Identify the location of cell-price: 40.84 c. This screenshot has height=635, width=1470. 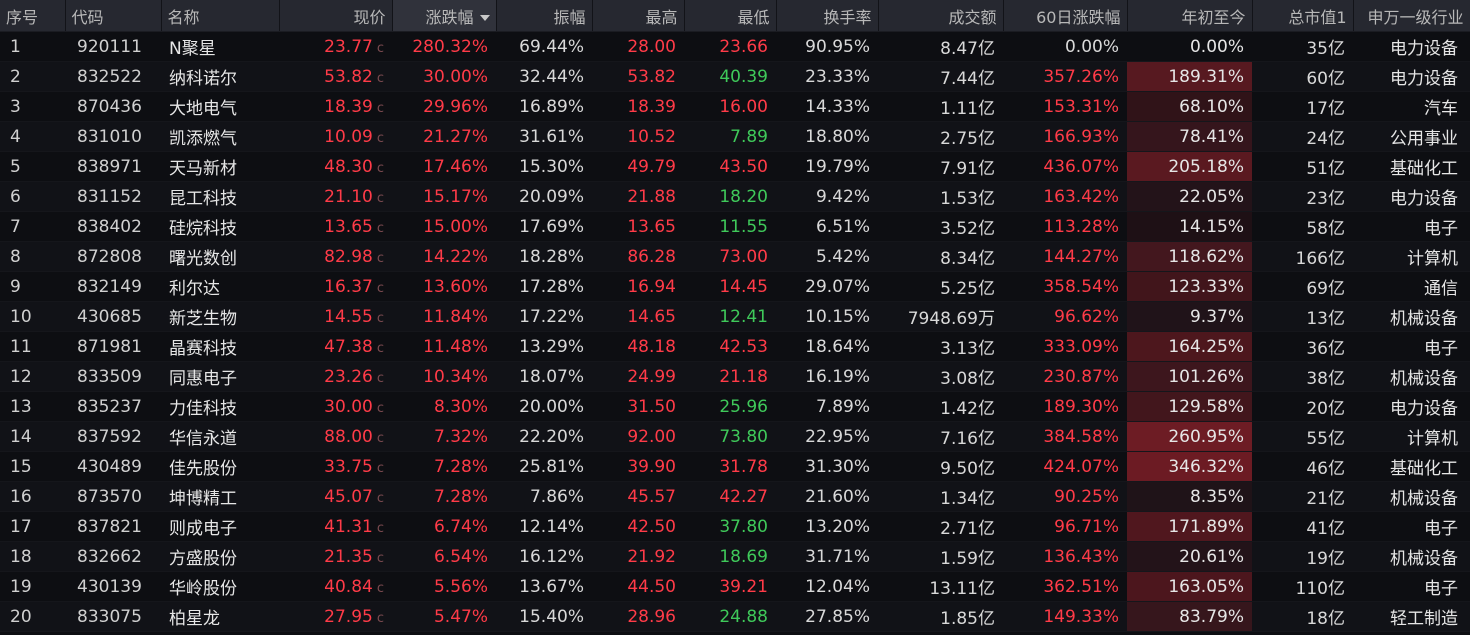
(335, 586).